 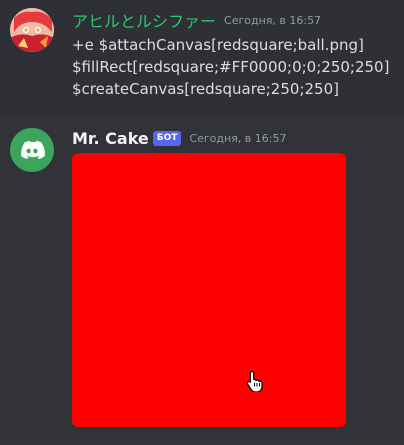 I want to click on message-line: $fillRect[redsquare;#FF0000;0;0;250;250], so click(x=231, y=67).